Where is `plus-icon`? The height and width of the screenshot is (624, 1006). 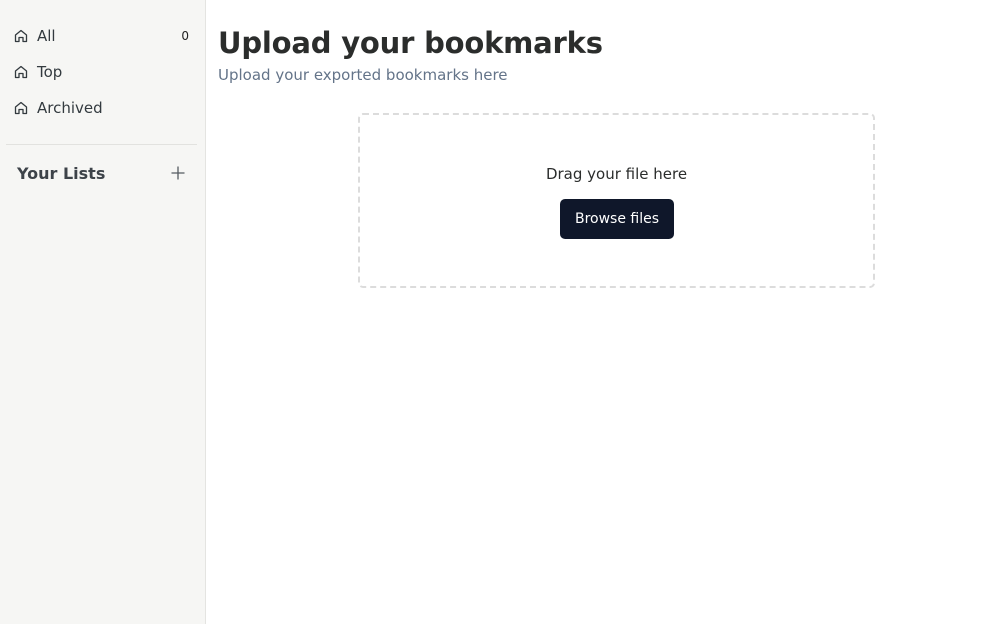
plus-icon is located at coordinates (178, 173).